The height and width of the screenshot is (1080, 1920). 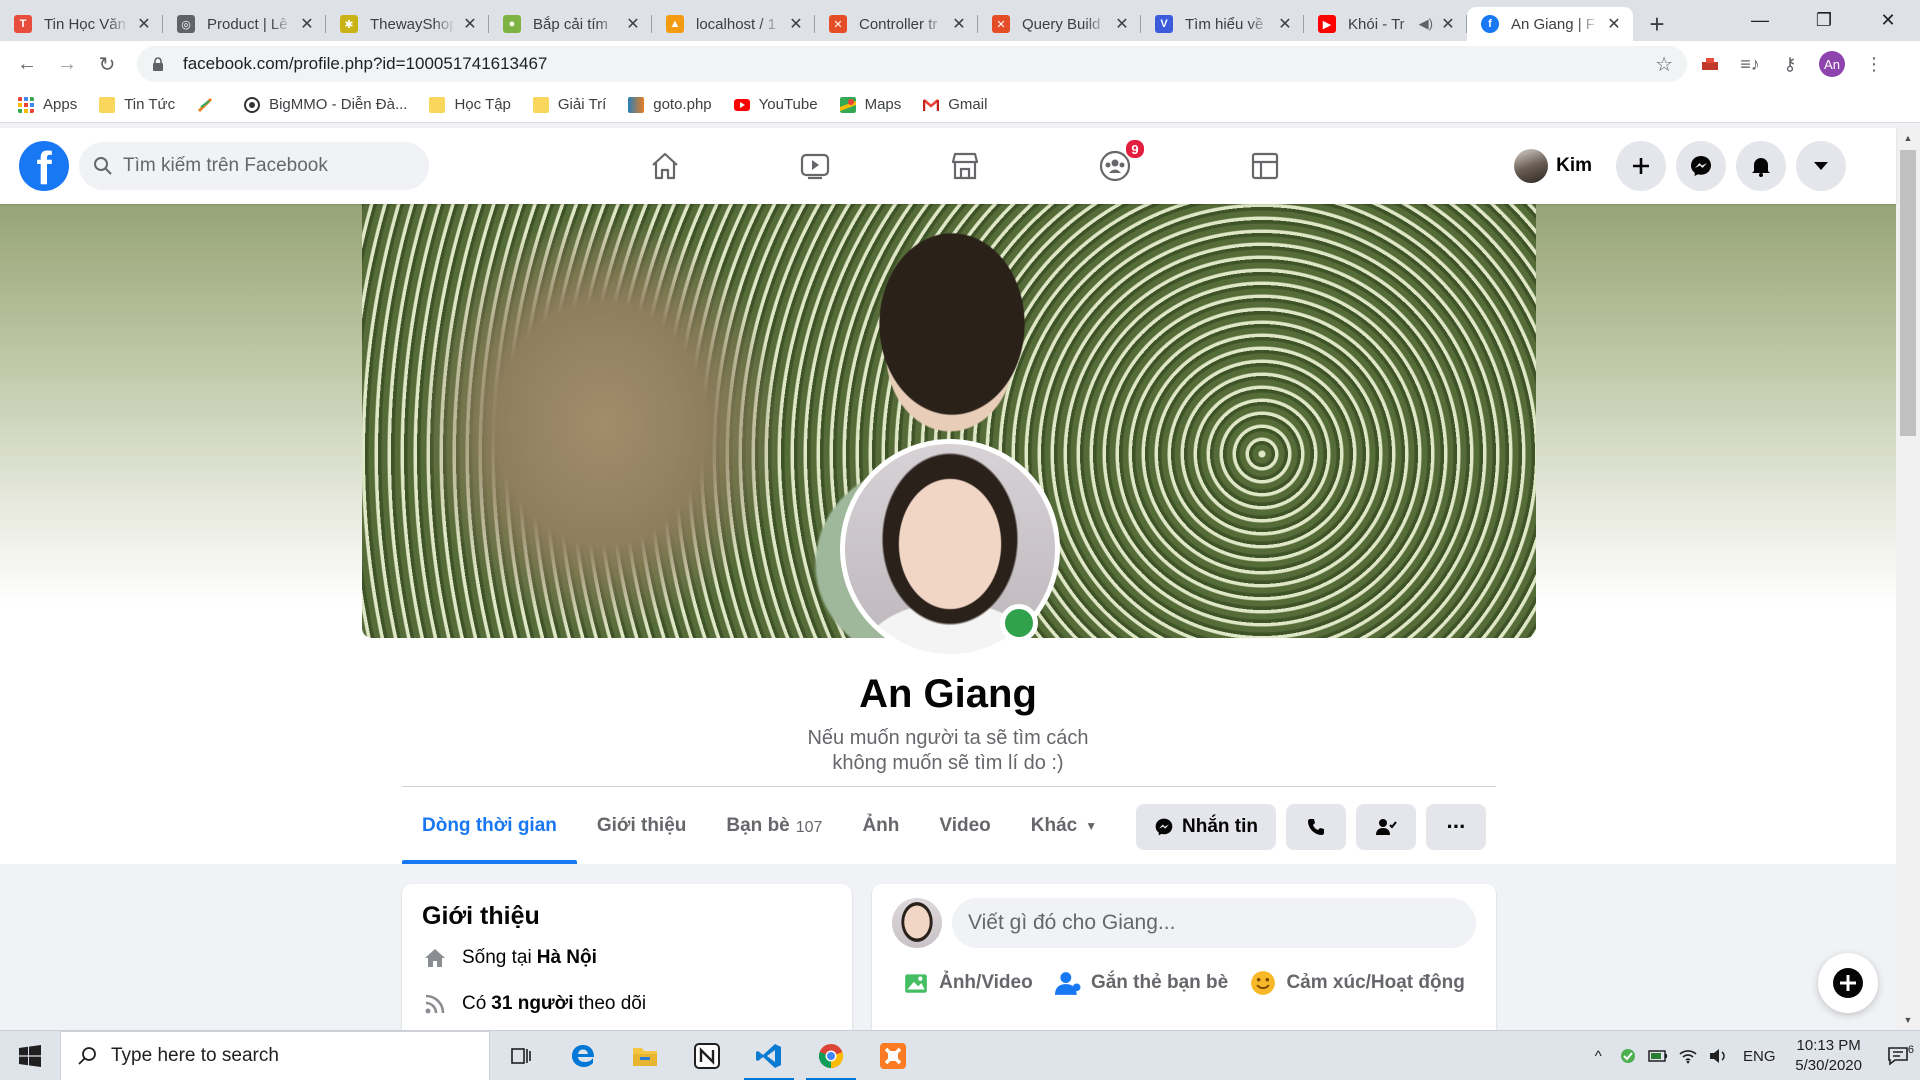 I want to click on language-indicator: ENG, so click(x=1759, y=1056).